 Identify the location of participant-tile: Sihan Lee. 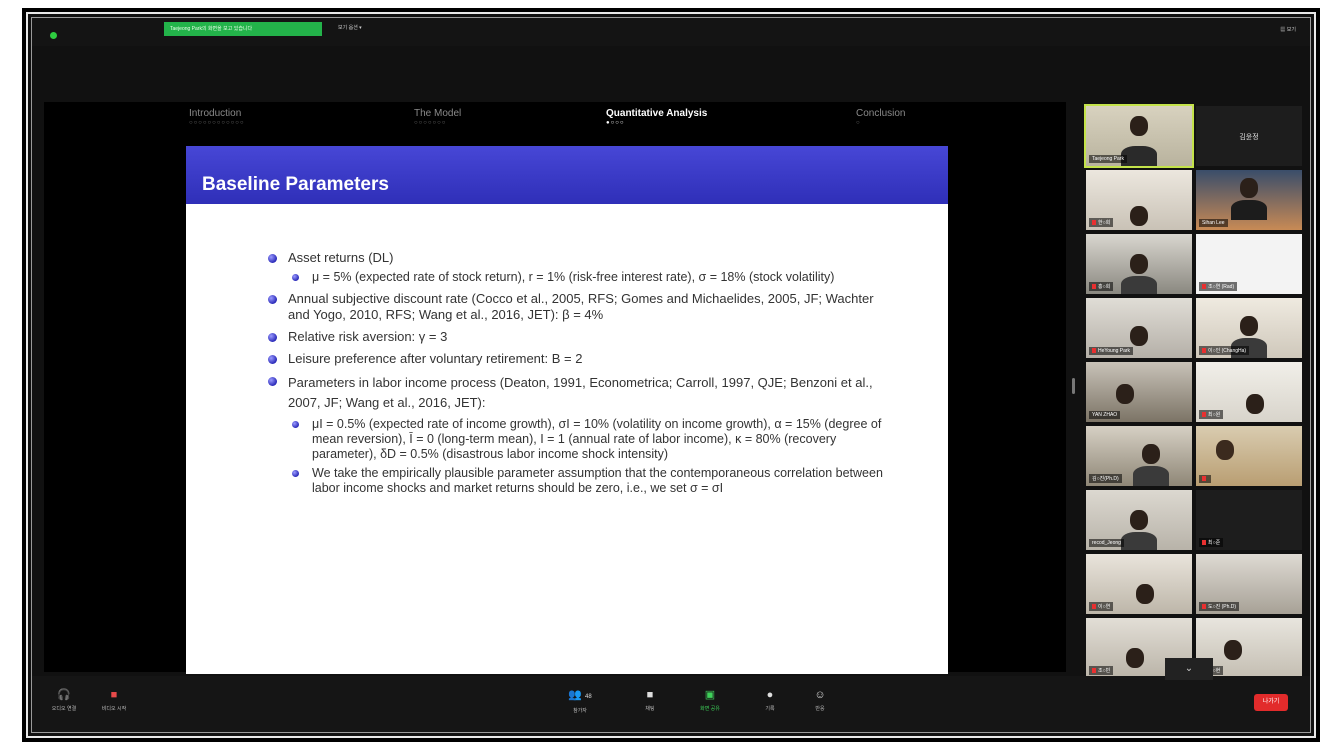
(1249, 200).